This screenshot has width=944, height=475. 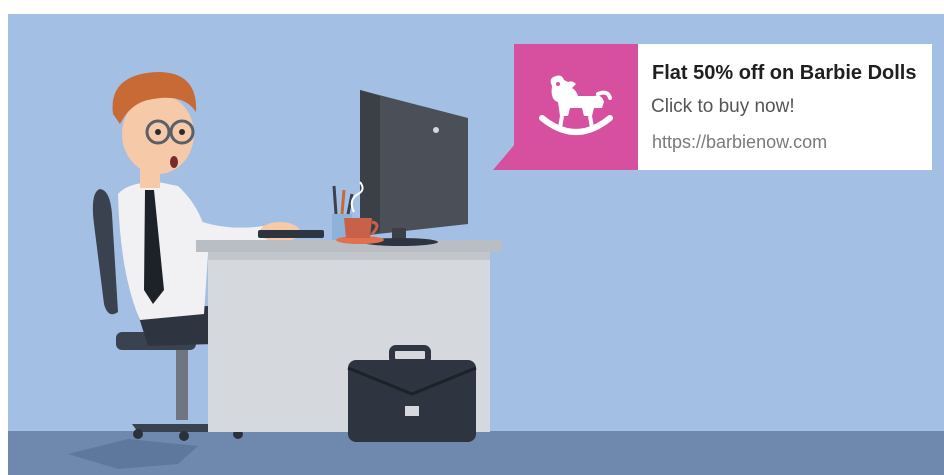 What do you see at coordinates (412, 393) in the screenshot?
I see `briefcase` at bounding box center [412, 393].